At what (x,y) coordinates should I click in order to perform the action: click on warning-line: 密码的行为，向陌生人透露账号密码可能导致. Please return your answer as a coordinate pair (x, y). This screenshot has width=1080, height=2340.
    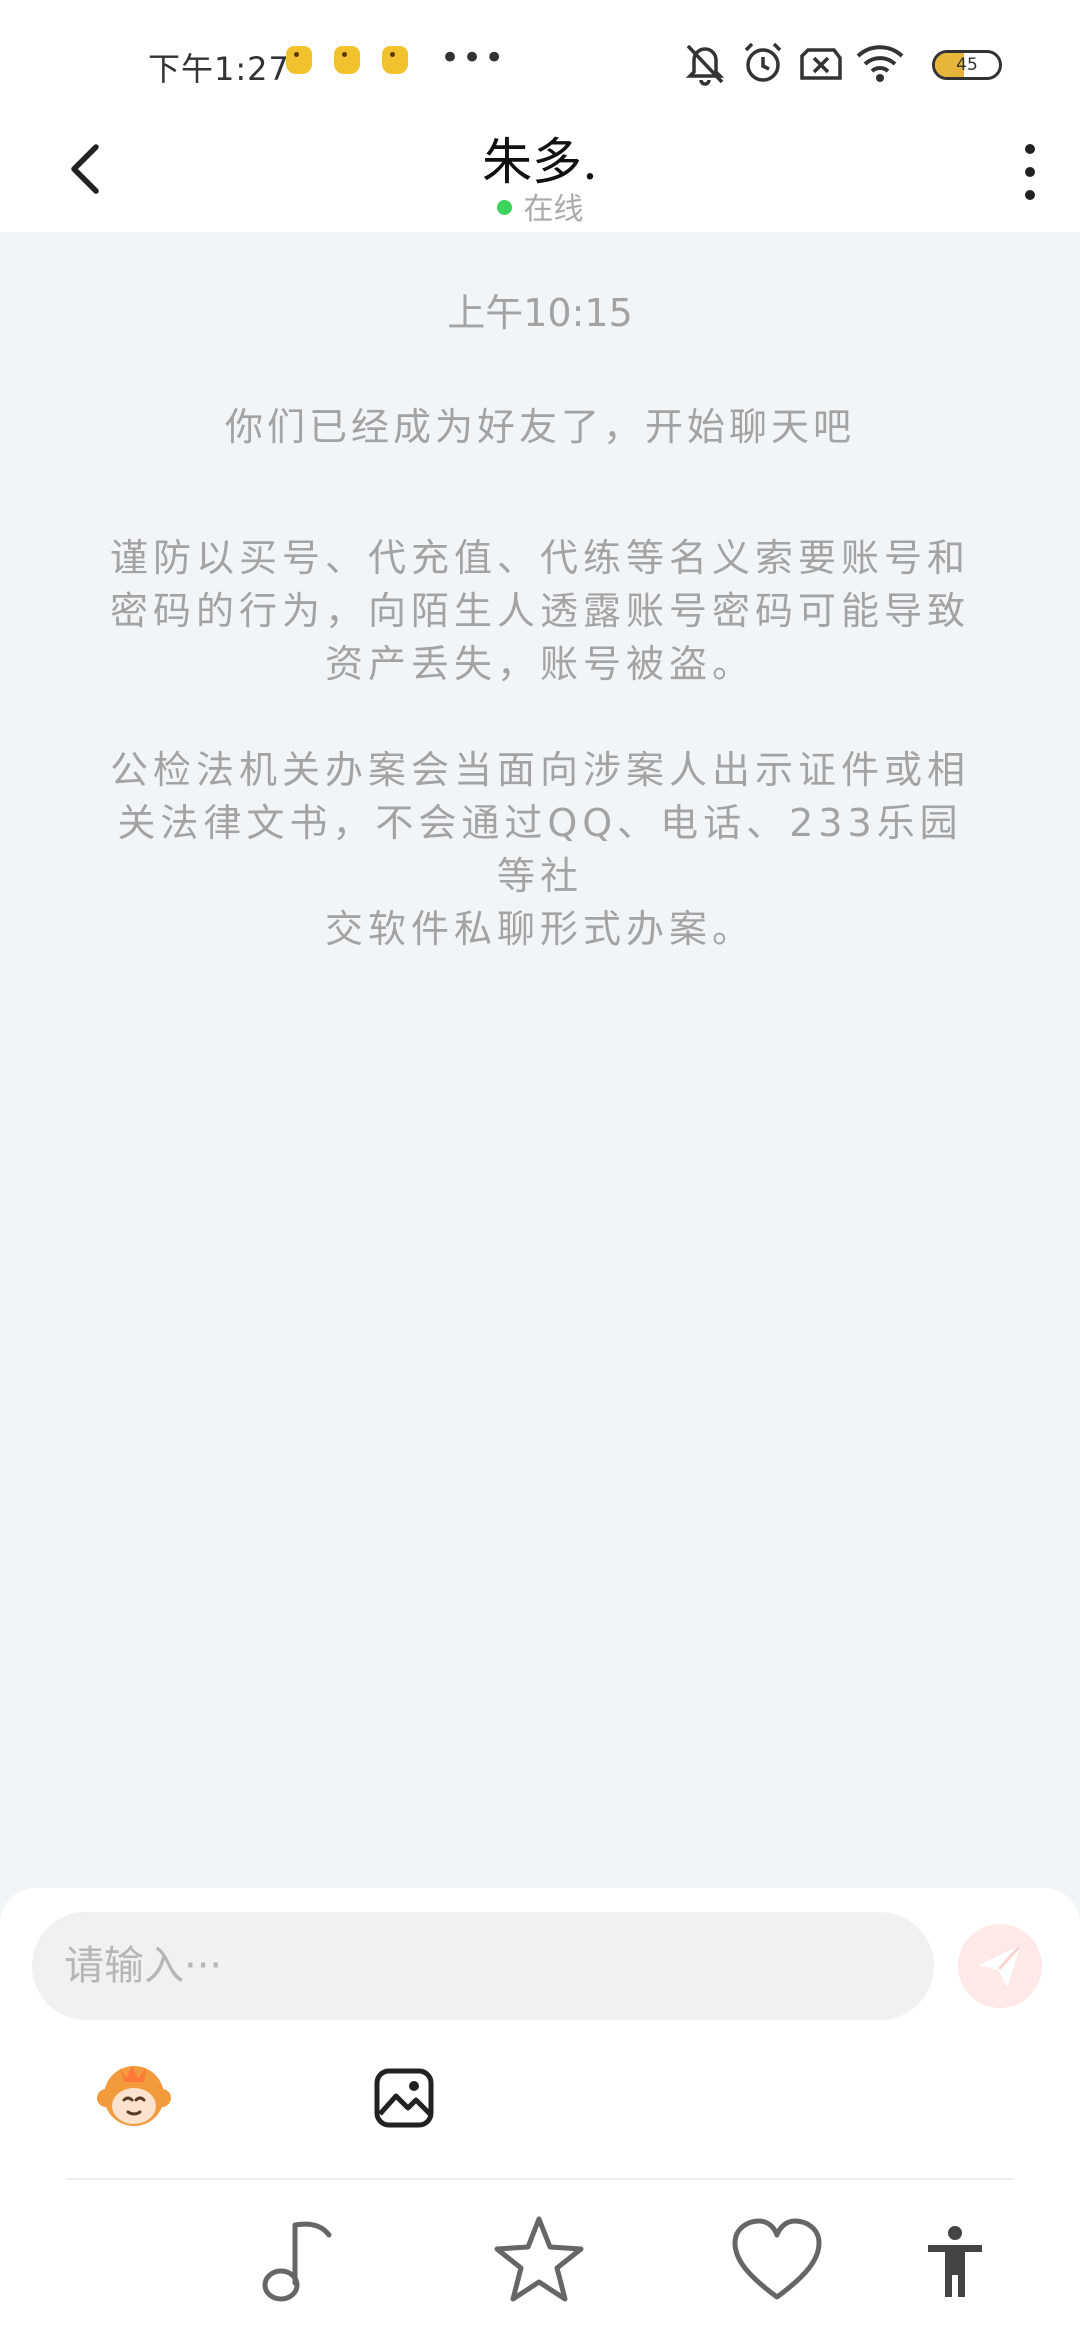
    Looking at the image, I should click on (539, 611).